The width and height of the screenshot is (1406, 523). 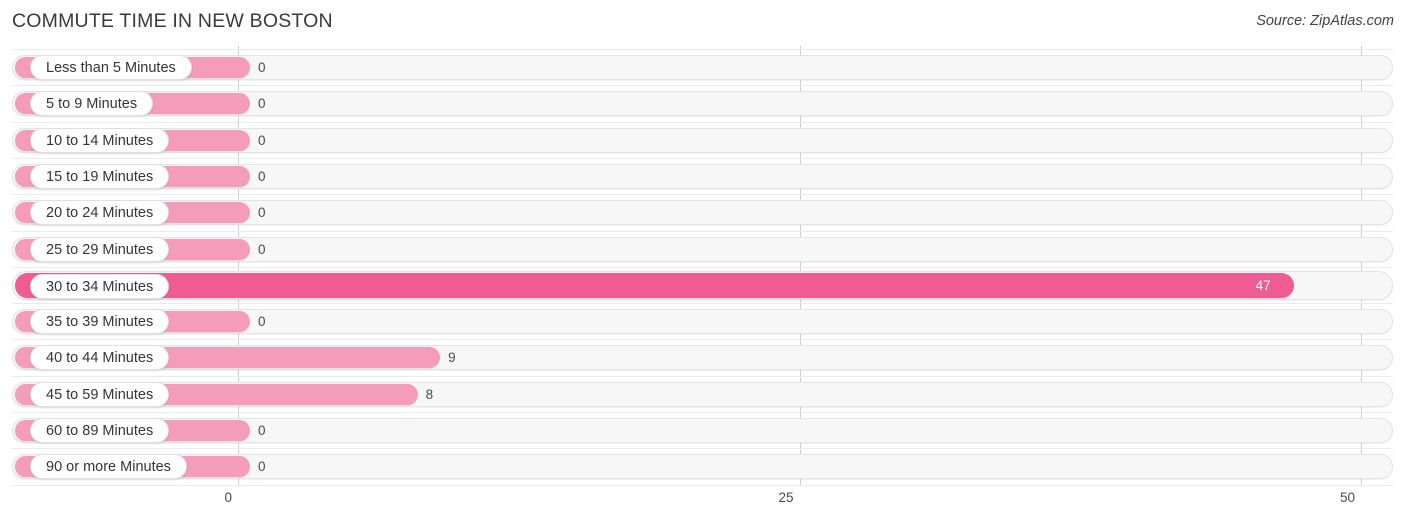 What do you see at coordinates (452, 358) in the screenshot?
I see `bar-value-label: 9` at bounding box center [452, 358].